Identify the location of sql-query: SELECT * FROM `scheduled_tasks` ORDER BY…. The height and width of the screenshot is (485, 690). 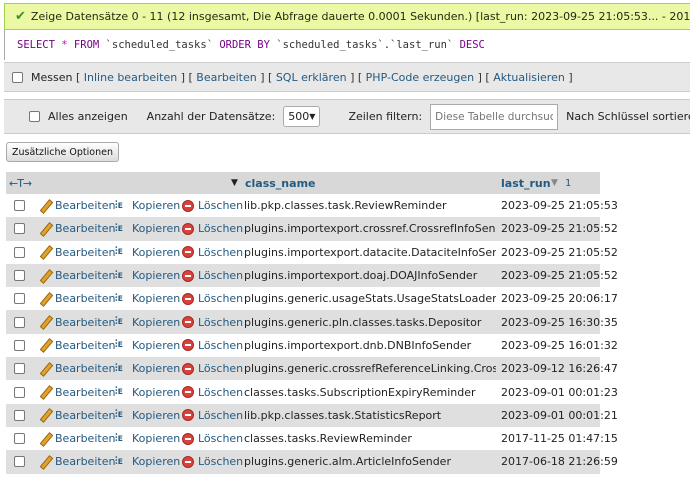
(347, 45).